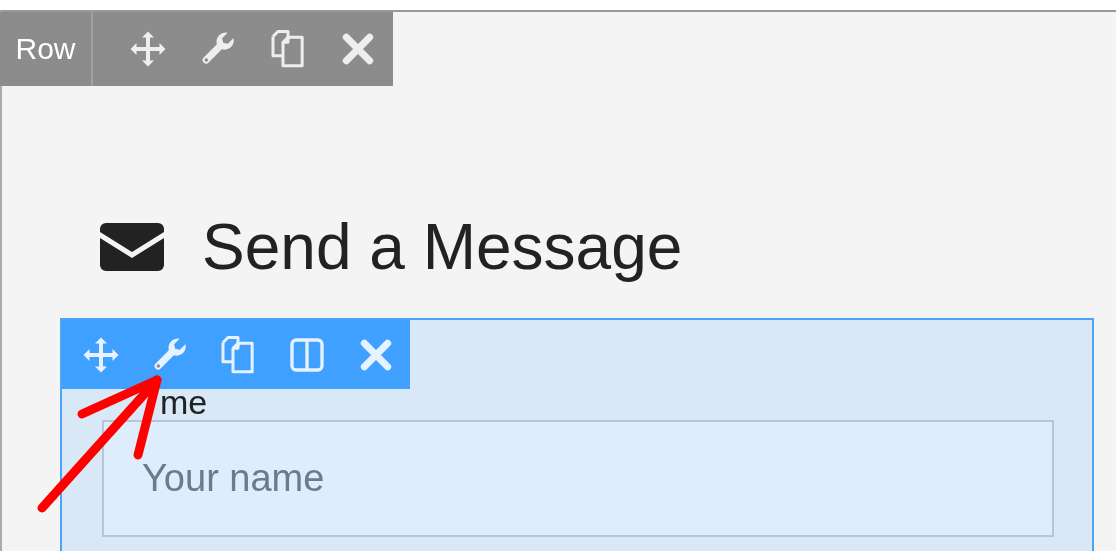 The image size is (1116, 551). I want to click on row-label: Row, so click(46, 49).